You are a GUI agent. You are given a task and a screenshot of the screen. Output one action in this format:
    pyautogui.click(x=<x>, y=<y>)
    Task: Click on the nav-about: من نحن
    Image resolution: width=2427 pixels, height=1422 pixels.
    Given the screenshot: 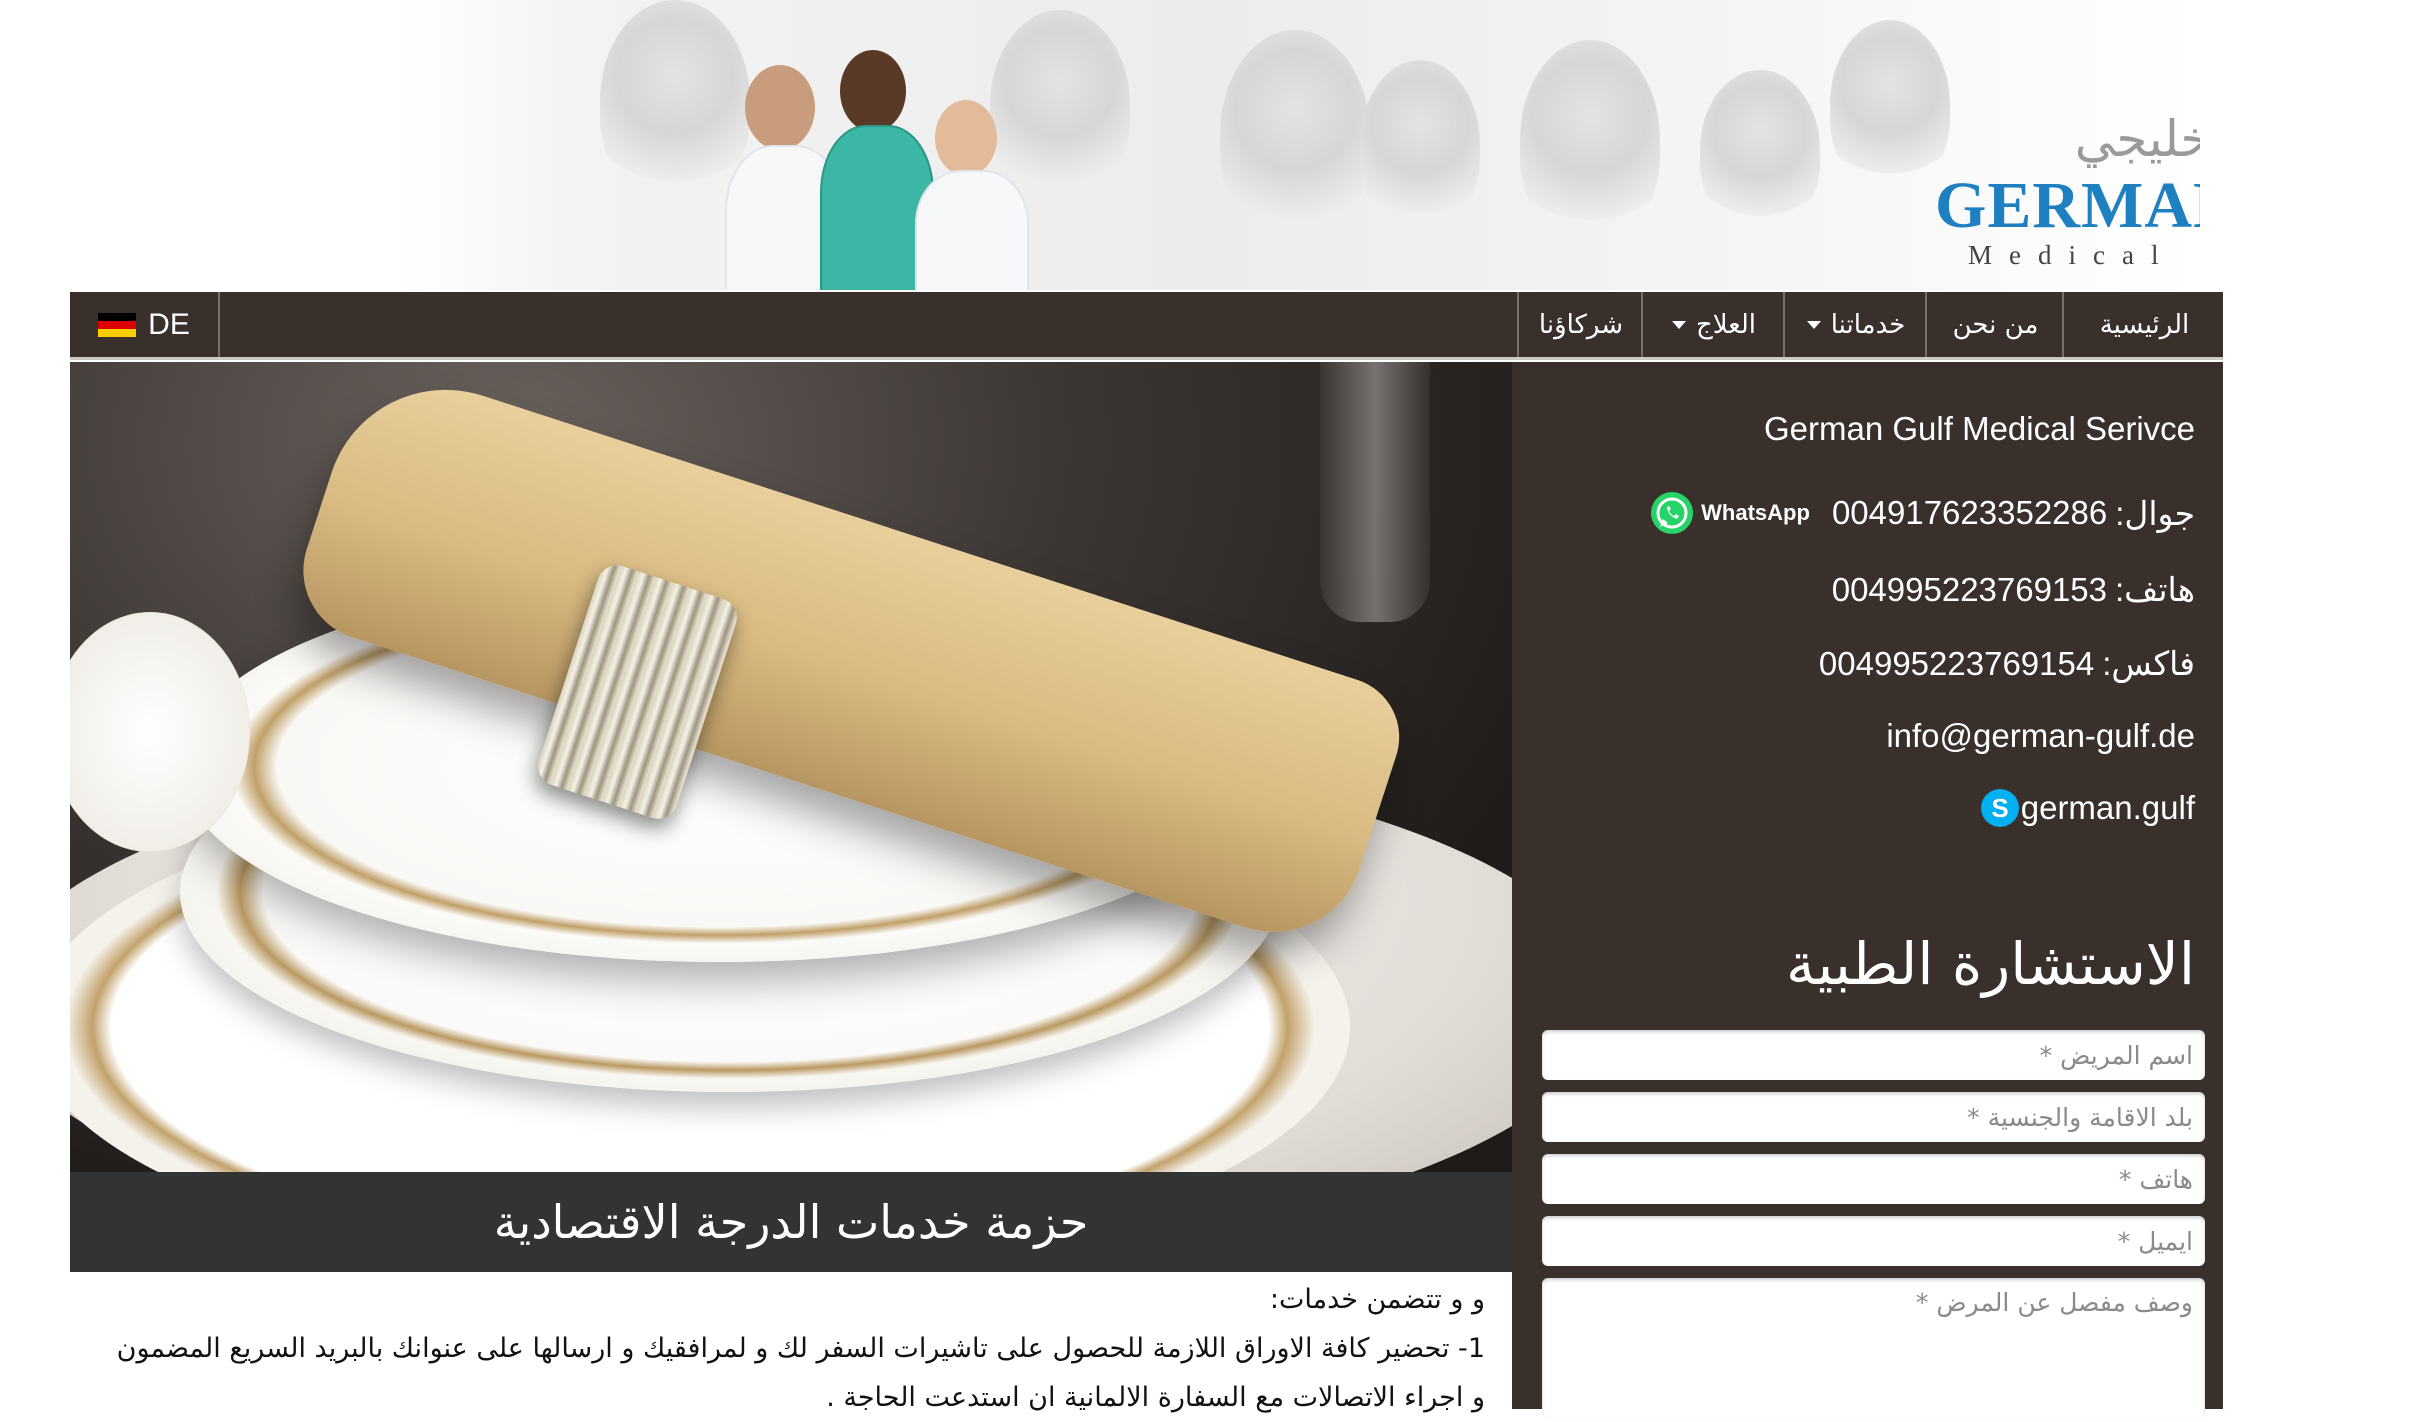 What is the action you would take?
    pyautogui.click(x=1994, y=324)
    